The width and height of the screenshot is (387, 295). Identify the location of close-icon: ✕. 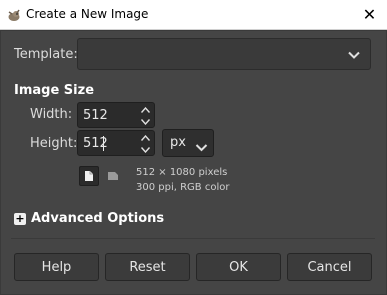
(369, 14).